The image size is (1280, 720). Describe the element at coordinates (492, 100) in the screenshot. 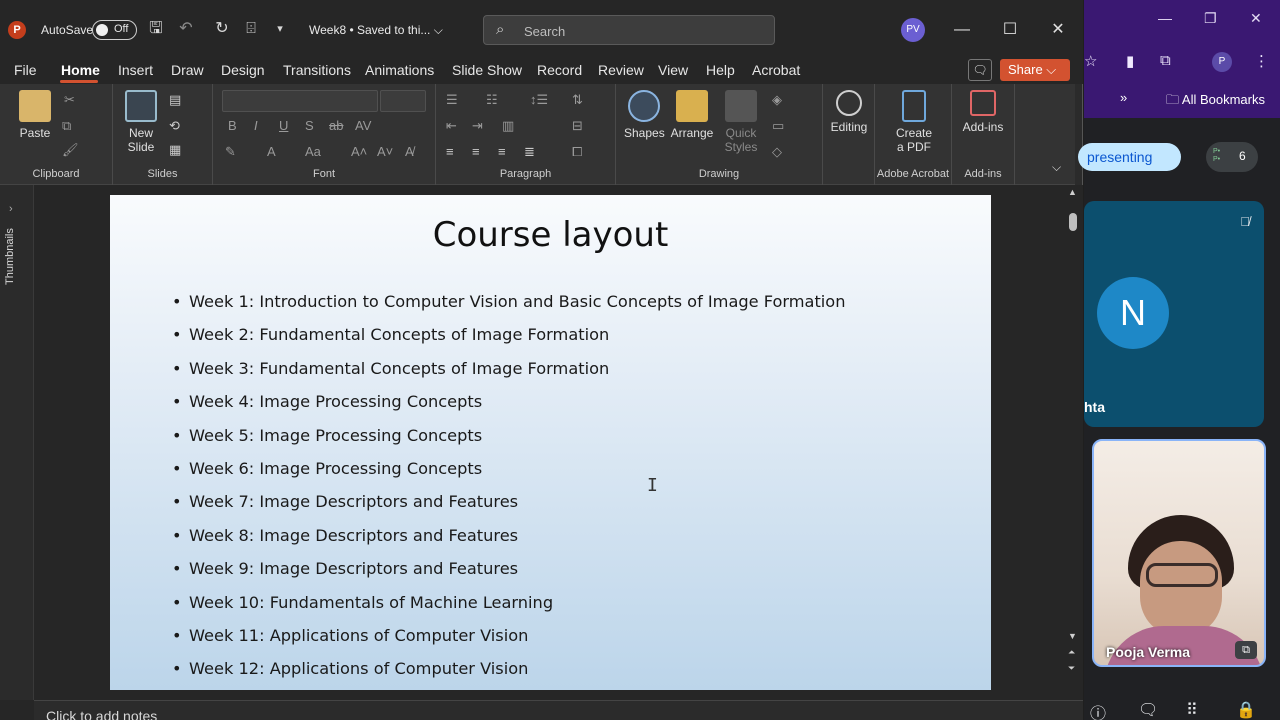

I see `numbering-icon: ☷` at that location.